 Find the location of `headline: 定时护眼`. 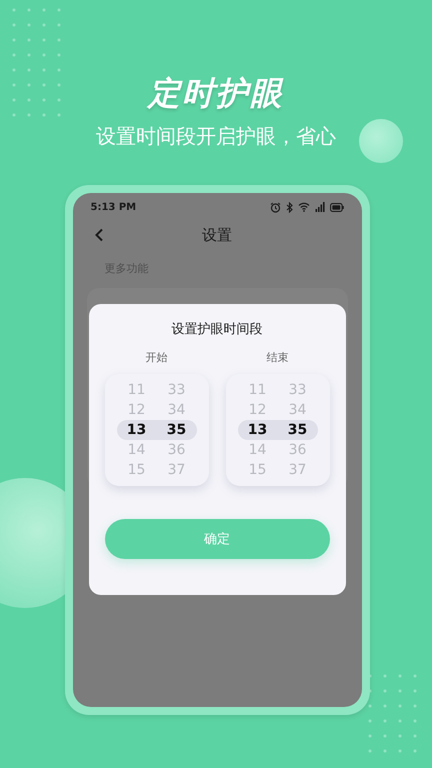

headline: 定时护眼 is located at coordinates (216, 93).